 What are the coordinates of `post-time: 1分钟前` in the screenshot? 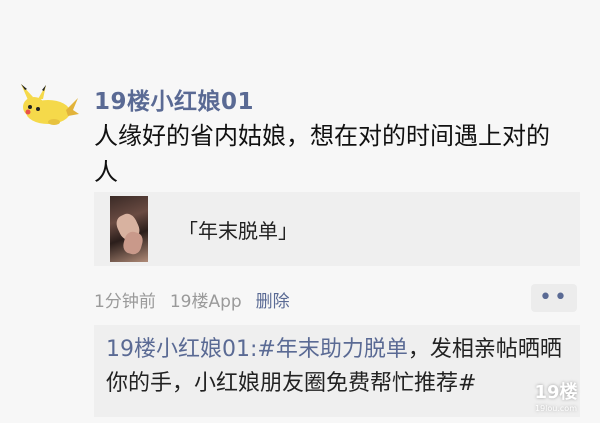 It's located at (125, 302).